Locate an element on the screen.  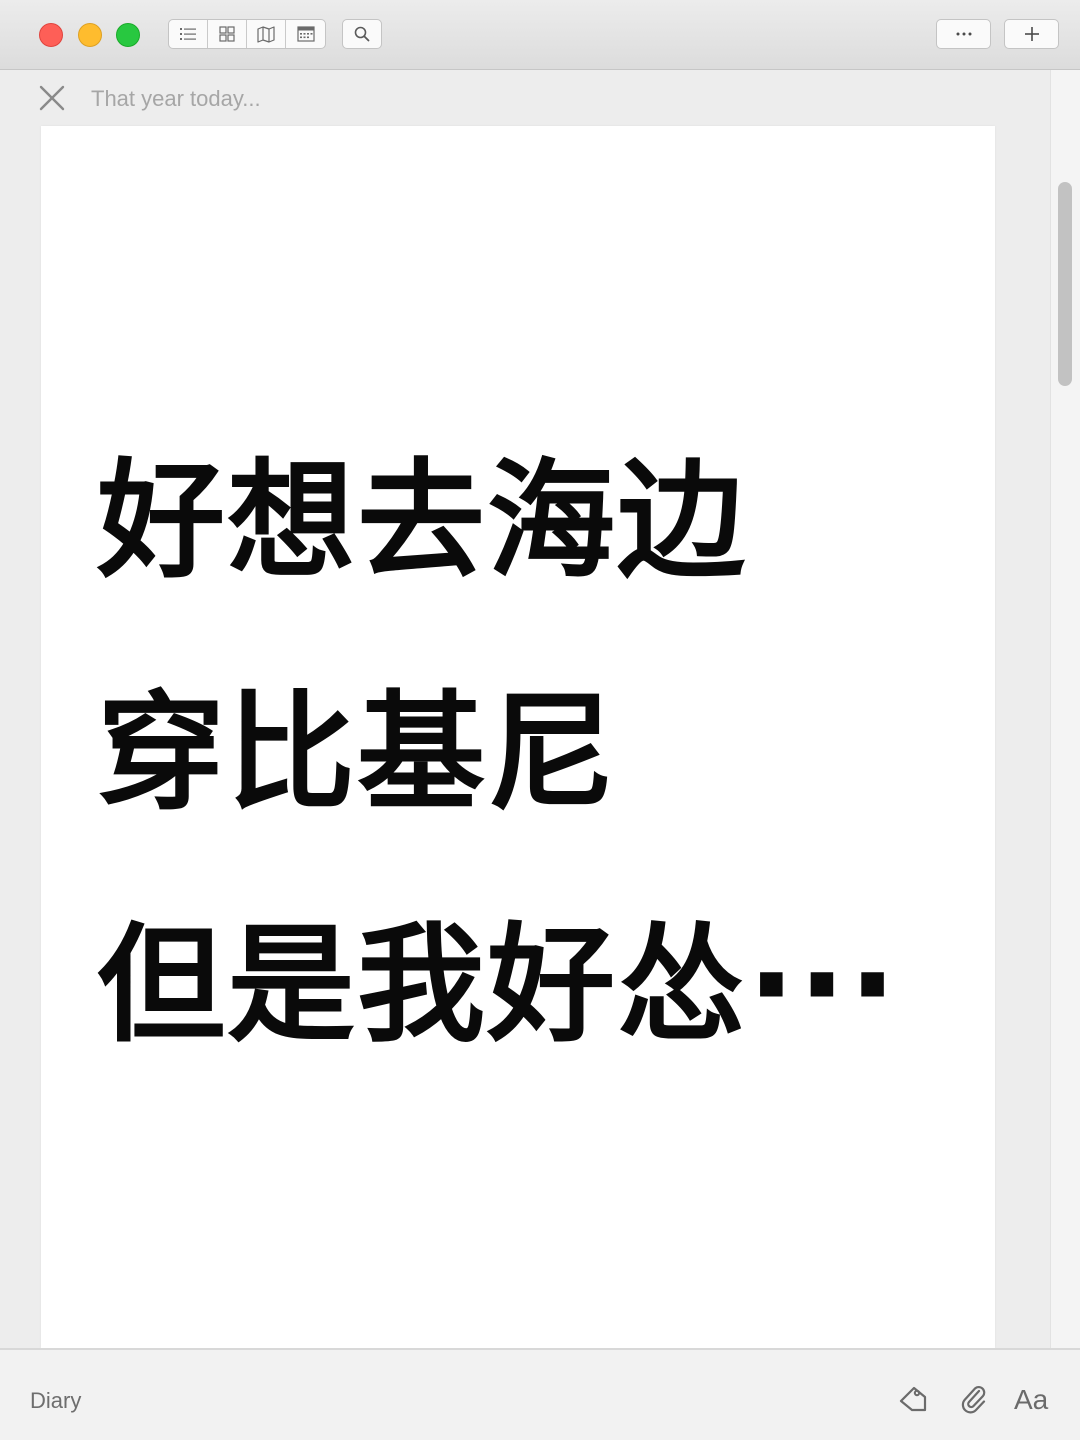
grid-view-button is located at coordinates (227, 34).